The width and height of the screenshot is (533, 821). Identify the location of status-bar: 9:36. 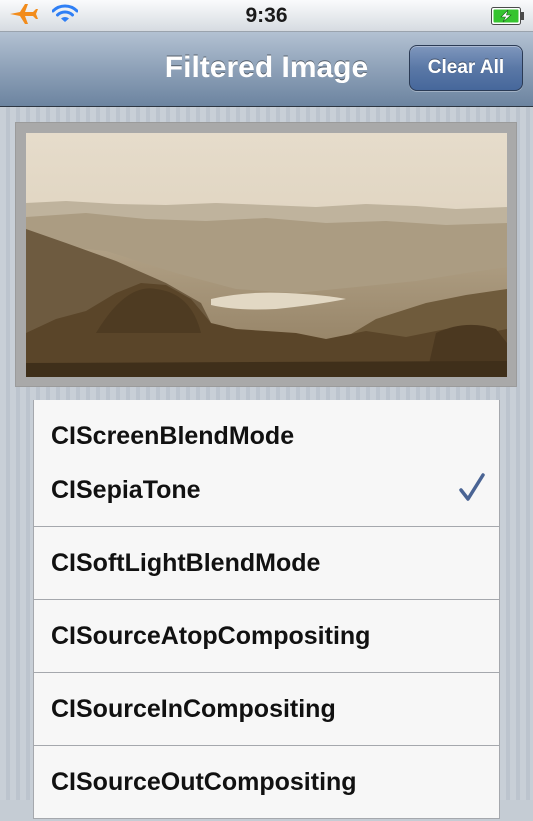
(266, 16).